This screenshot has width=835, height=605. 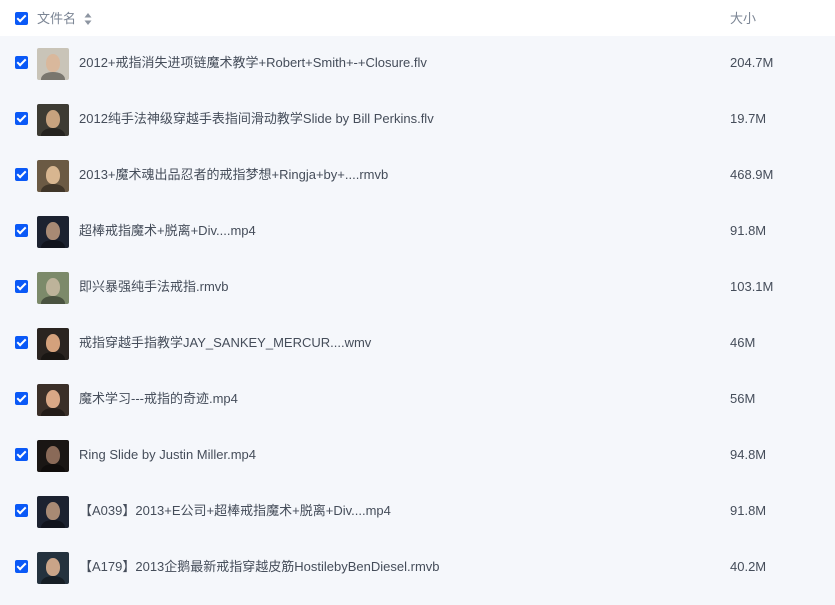 What do you see at coordinates (167, 231) in the screenshot?
I see `file-name-link: 超棒戒指魔术+脱离+Div....mp4` at bounding box center [167, 231].